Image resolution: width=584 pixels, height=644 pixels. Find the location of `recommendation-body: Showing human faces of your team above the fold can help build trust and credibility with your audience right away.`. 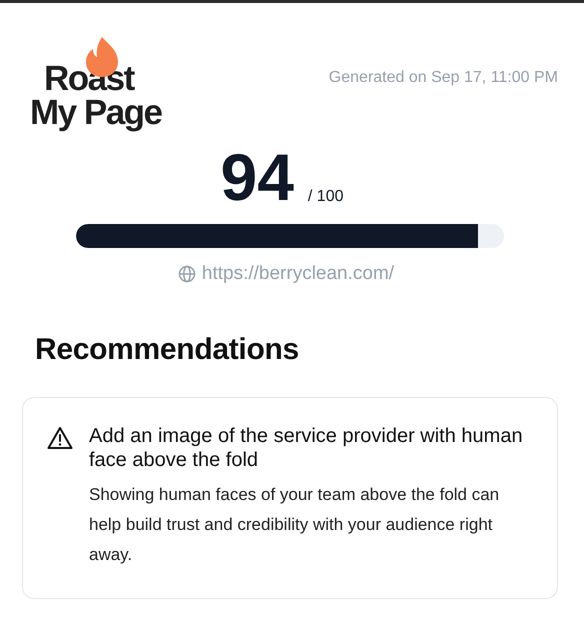

recommendation-body: Showing human faces of your team above the fold can help build trust and credibility with your audience right away. is located at coordinates (294, 525).